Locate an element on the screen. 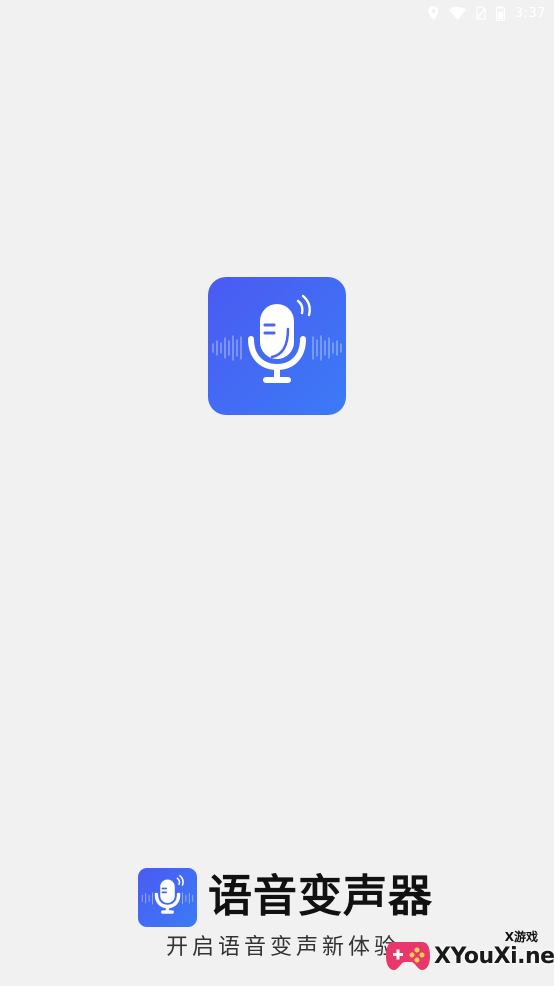 The width and height of the screenshot is (554, 986). status-bar: 3:37 is located at coordinates (480, 13).